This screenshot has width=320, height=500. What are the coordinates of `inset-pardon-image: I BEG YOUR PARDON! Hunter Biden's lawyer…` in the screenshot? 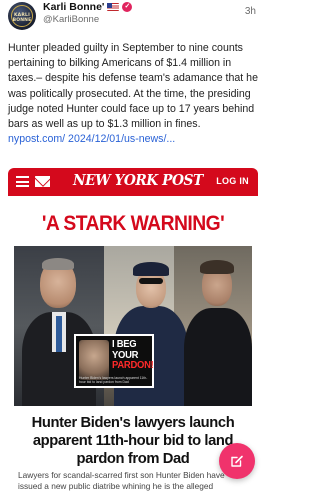 It's located at (114, 361).